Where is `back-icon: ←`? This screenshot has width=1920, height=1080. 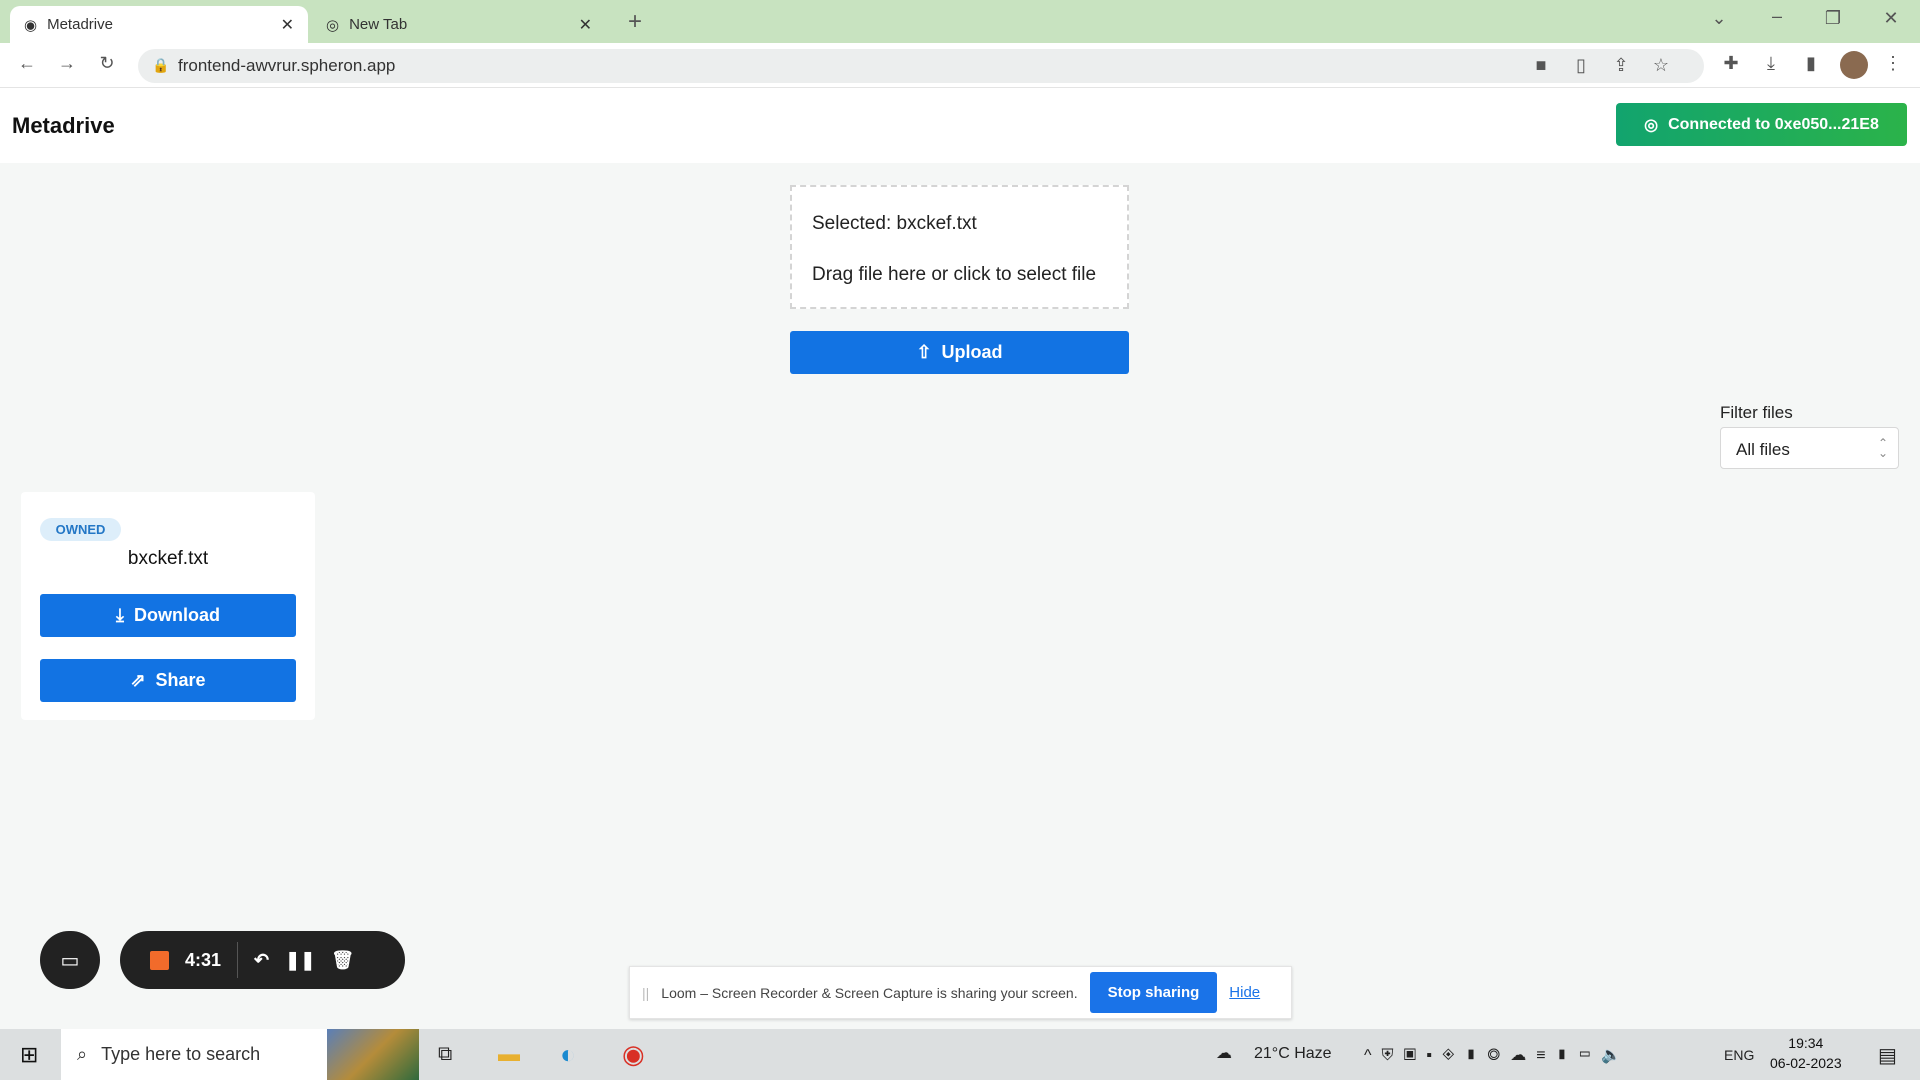 back-icon: ← is located at coordinates (27, 63).